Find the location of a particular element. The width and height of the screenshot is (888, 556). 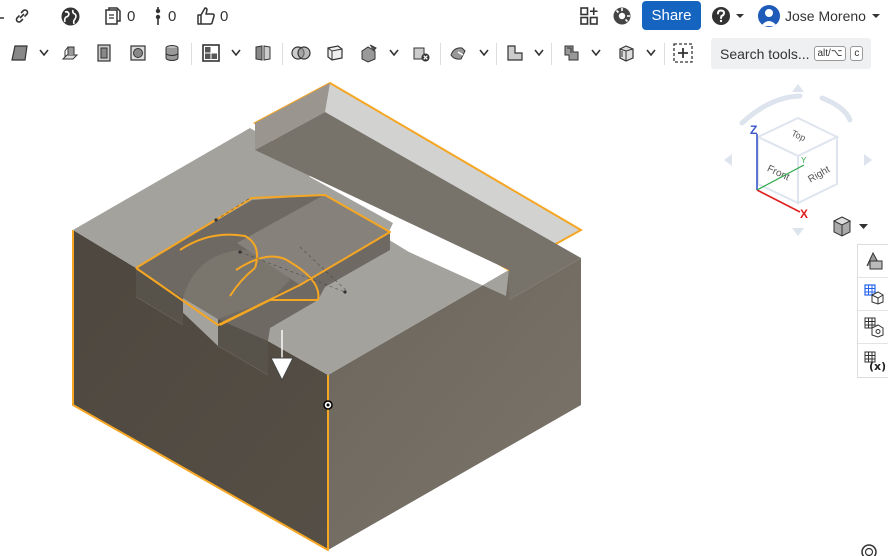

axis-z-label: Z is located at coordinates (753, 130).